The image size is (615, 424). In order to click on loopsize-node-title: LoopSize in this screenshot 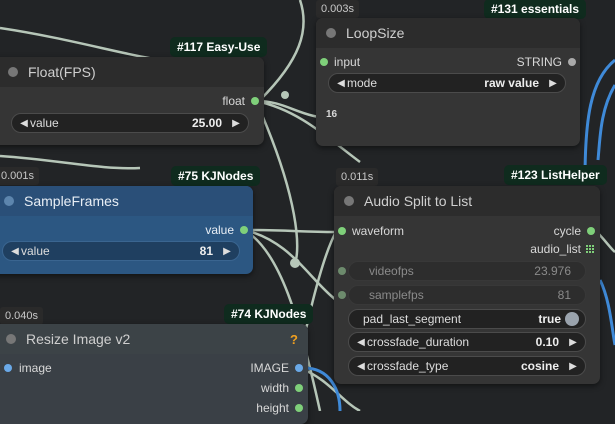, I will do `click(375, 33)`.